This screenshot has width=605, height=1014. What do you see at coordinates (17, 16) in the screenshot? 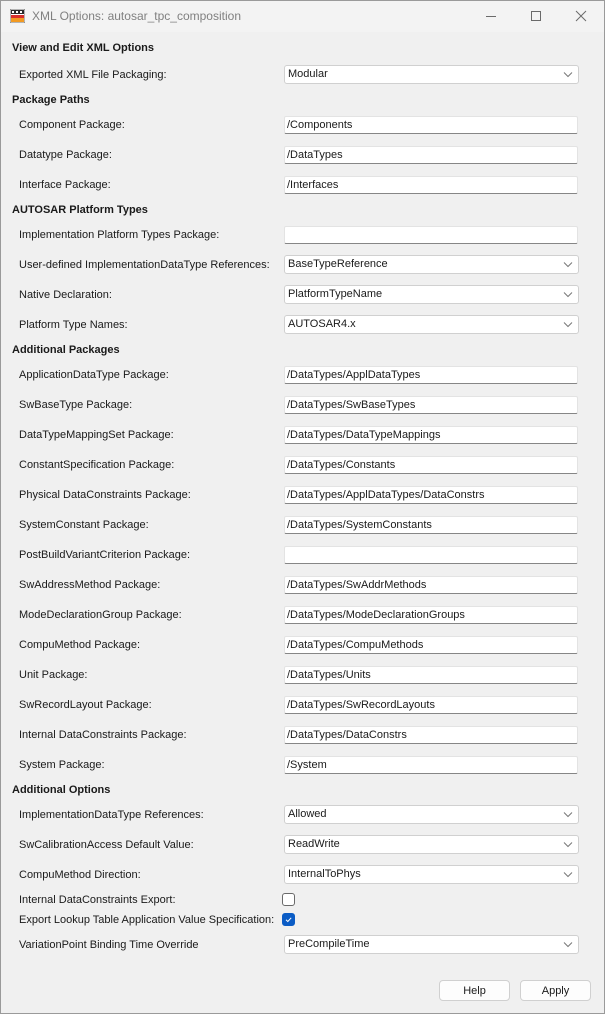
I see `app-icon` at bounding box center [17, 16].